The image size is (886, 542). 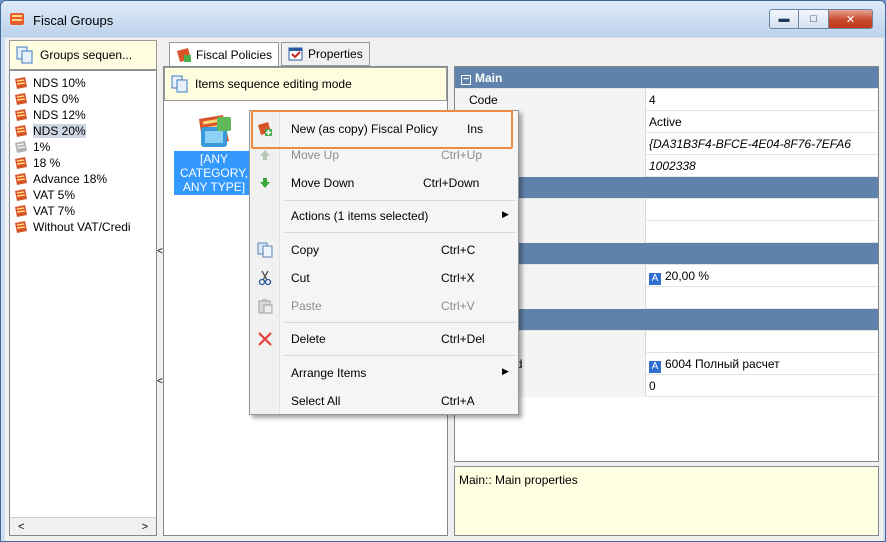 I want to click on category-label: − Main, so click(x=548, y=78).